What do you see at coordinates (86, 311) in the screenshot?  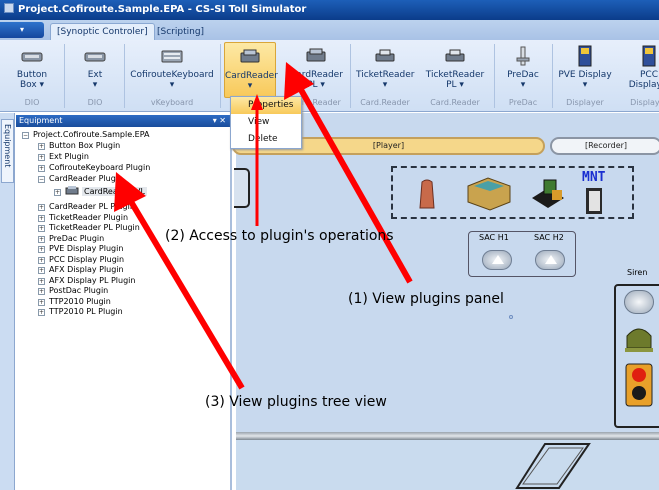 I see `tree-node-label: TTP2010 PL Plugin` at bounding box center [86, 311].